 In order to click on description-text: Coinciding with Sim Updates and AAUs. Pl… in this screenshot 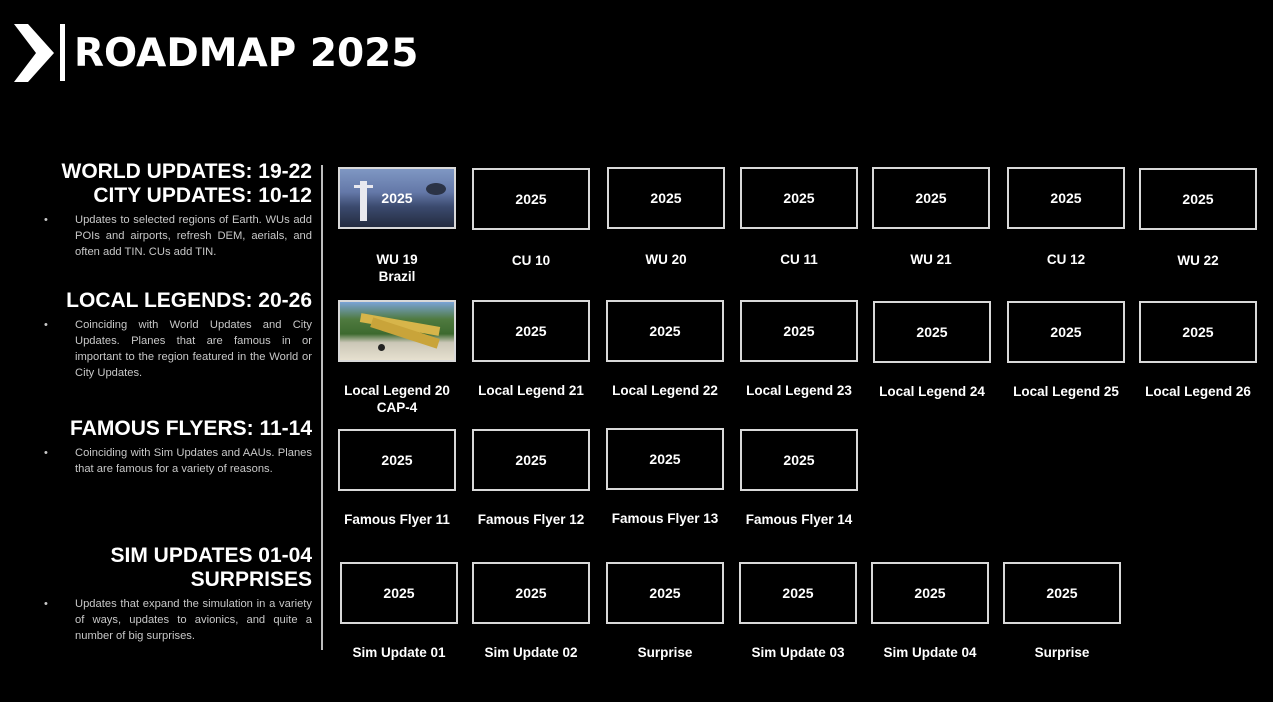, I will do `click(193, 461)`.